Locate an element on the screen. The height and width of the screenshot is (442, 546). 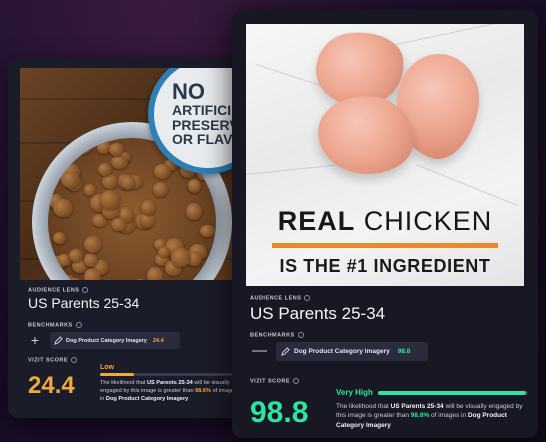
desc-mid2: of images in is located at coordinates (448, 416).